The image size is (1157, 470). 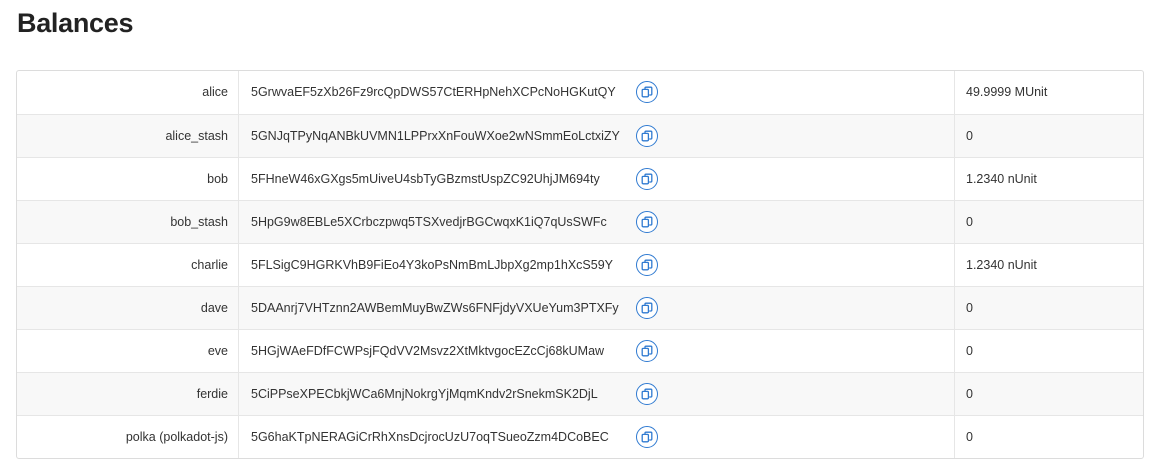 What do you see at coordinates (128, 393) in the screenshot?
I see `account-name: ferdie` at bounding box center [128, 393].